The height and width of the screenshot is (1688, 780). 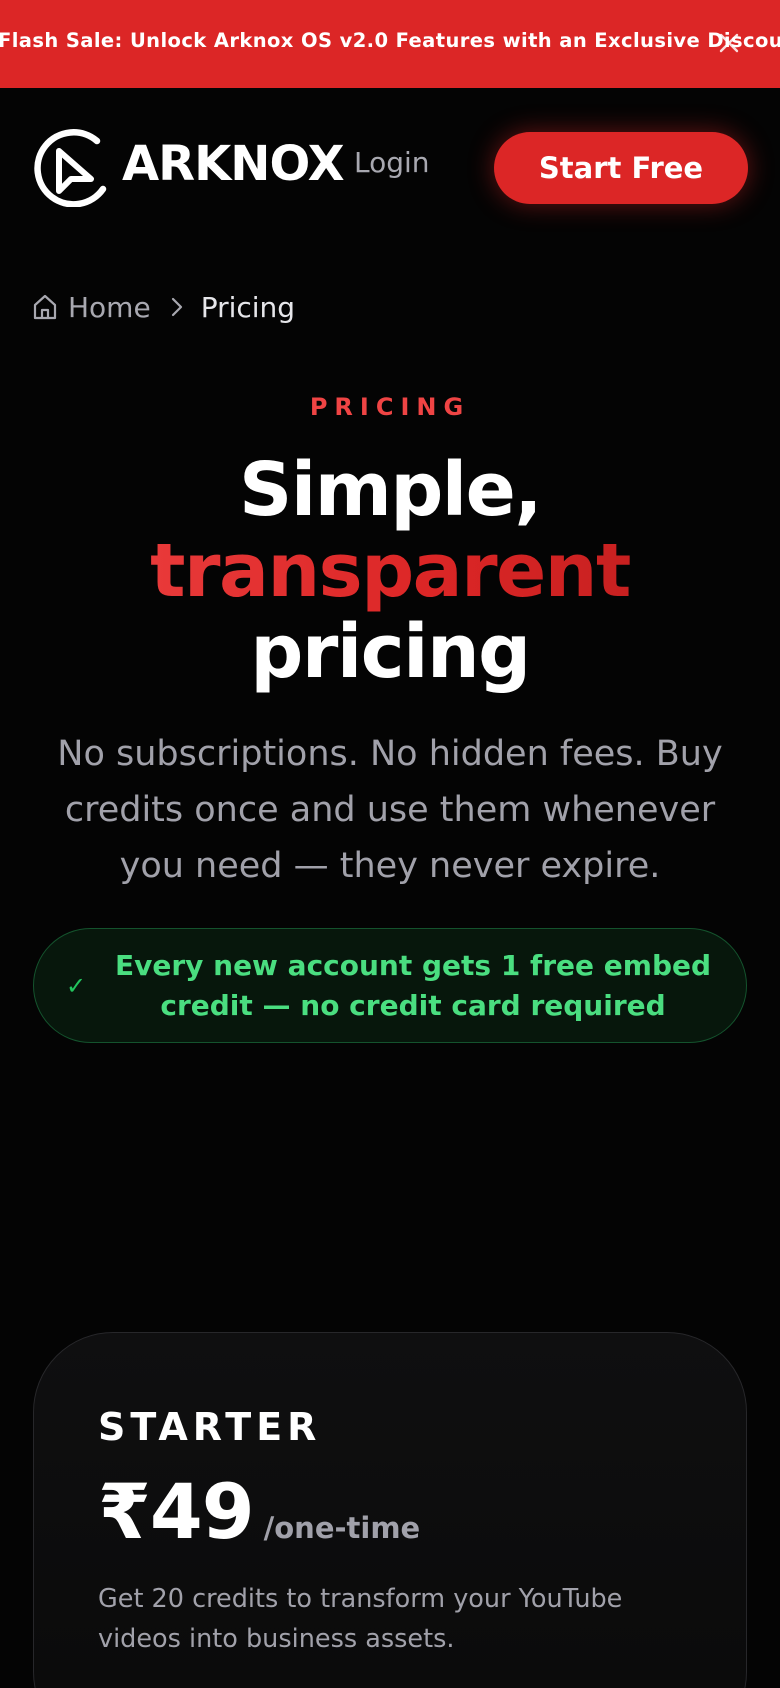 I want to click on start-free-button: Start Free, so click(x=621, y=168).